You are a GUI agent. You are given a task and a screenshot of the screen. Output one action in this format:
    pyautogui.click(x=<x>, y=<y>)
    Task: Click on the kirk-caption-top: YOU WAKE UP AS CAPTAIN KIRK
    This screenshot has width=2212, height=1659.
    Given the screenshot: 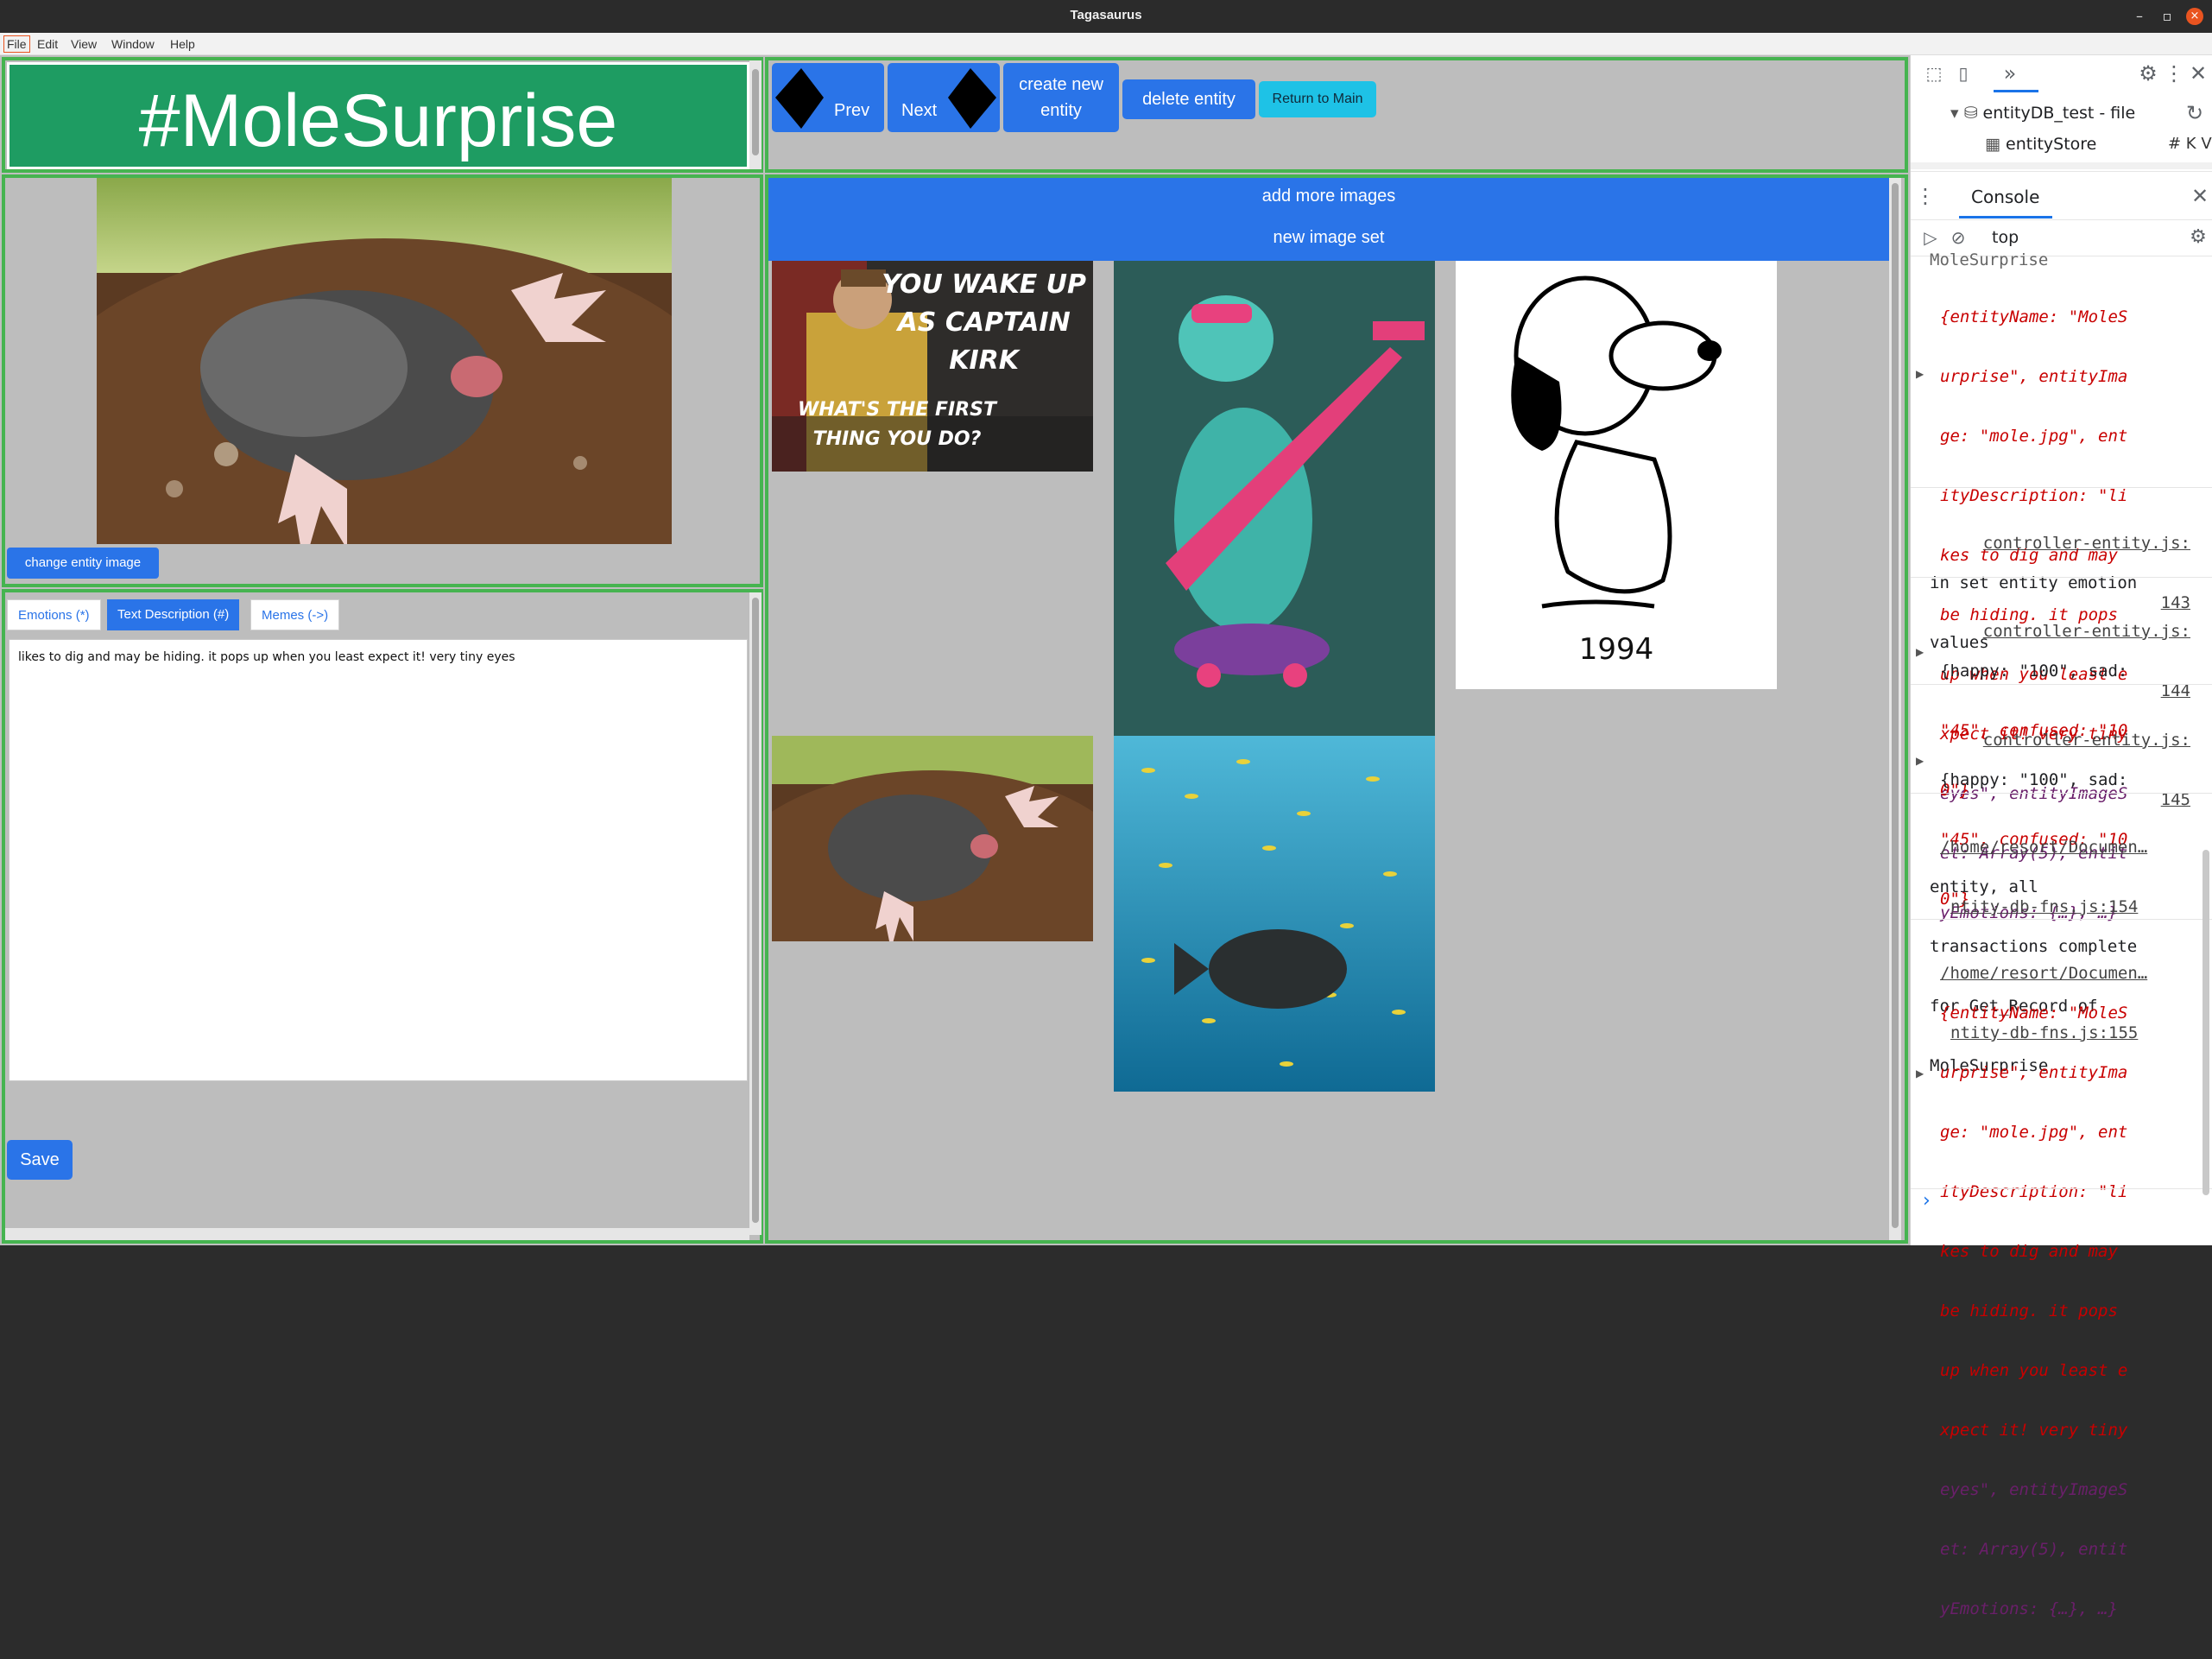 What is the action you would take?
    pyautogui.click(x=984, y=323)
    